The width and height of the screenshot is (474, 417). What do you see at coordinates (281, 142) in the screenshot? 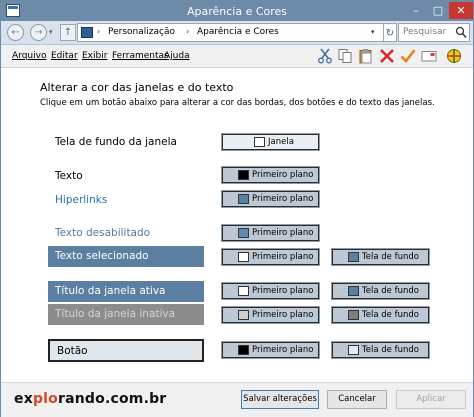
I see `button-label: Janela` at bounding box center [281, 142].